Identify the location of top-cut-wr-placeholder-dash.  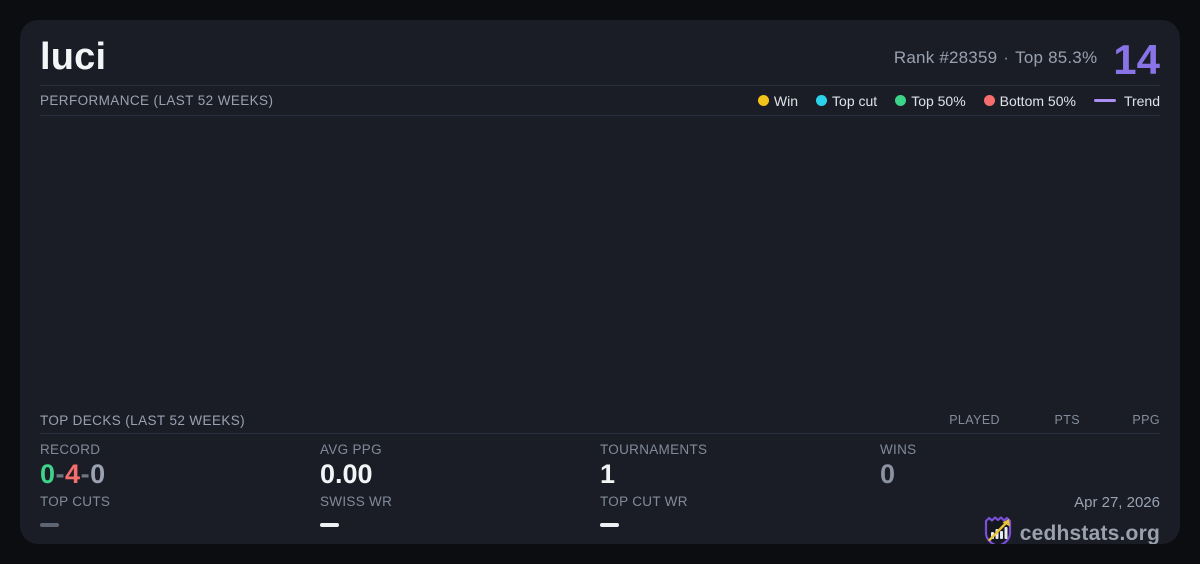
(609, 525).